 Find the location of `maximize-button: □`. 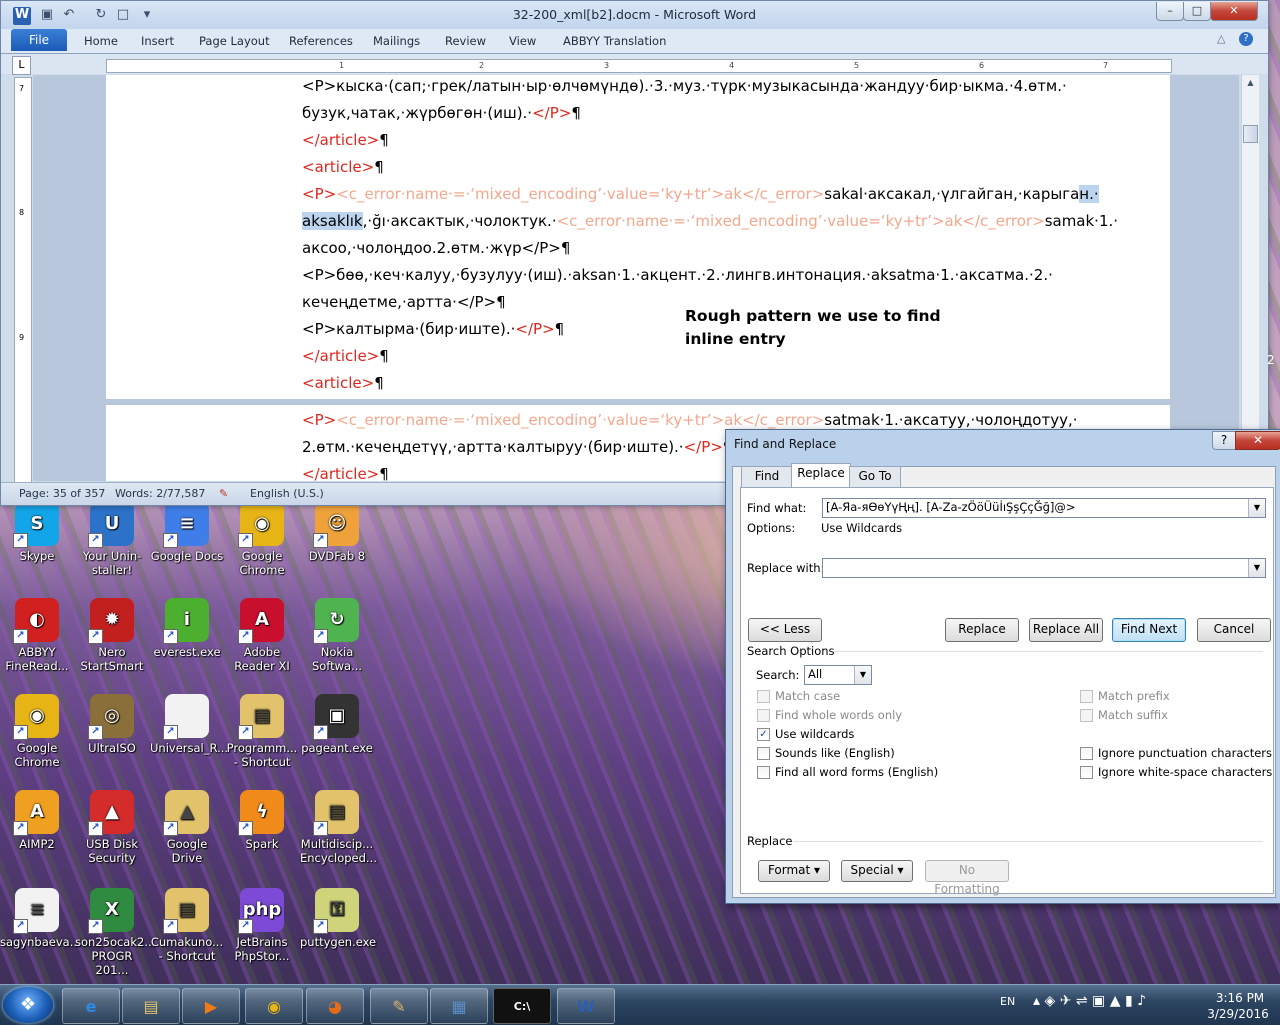

maximize-button: □ is located at coordinates (1197, 11).